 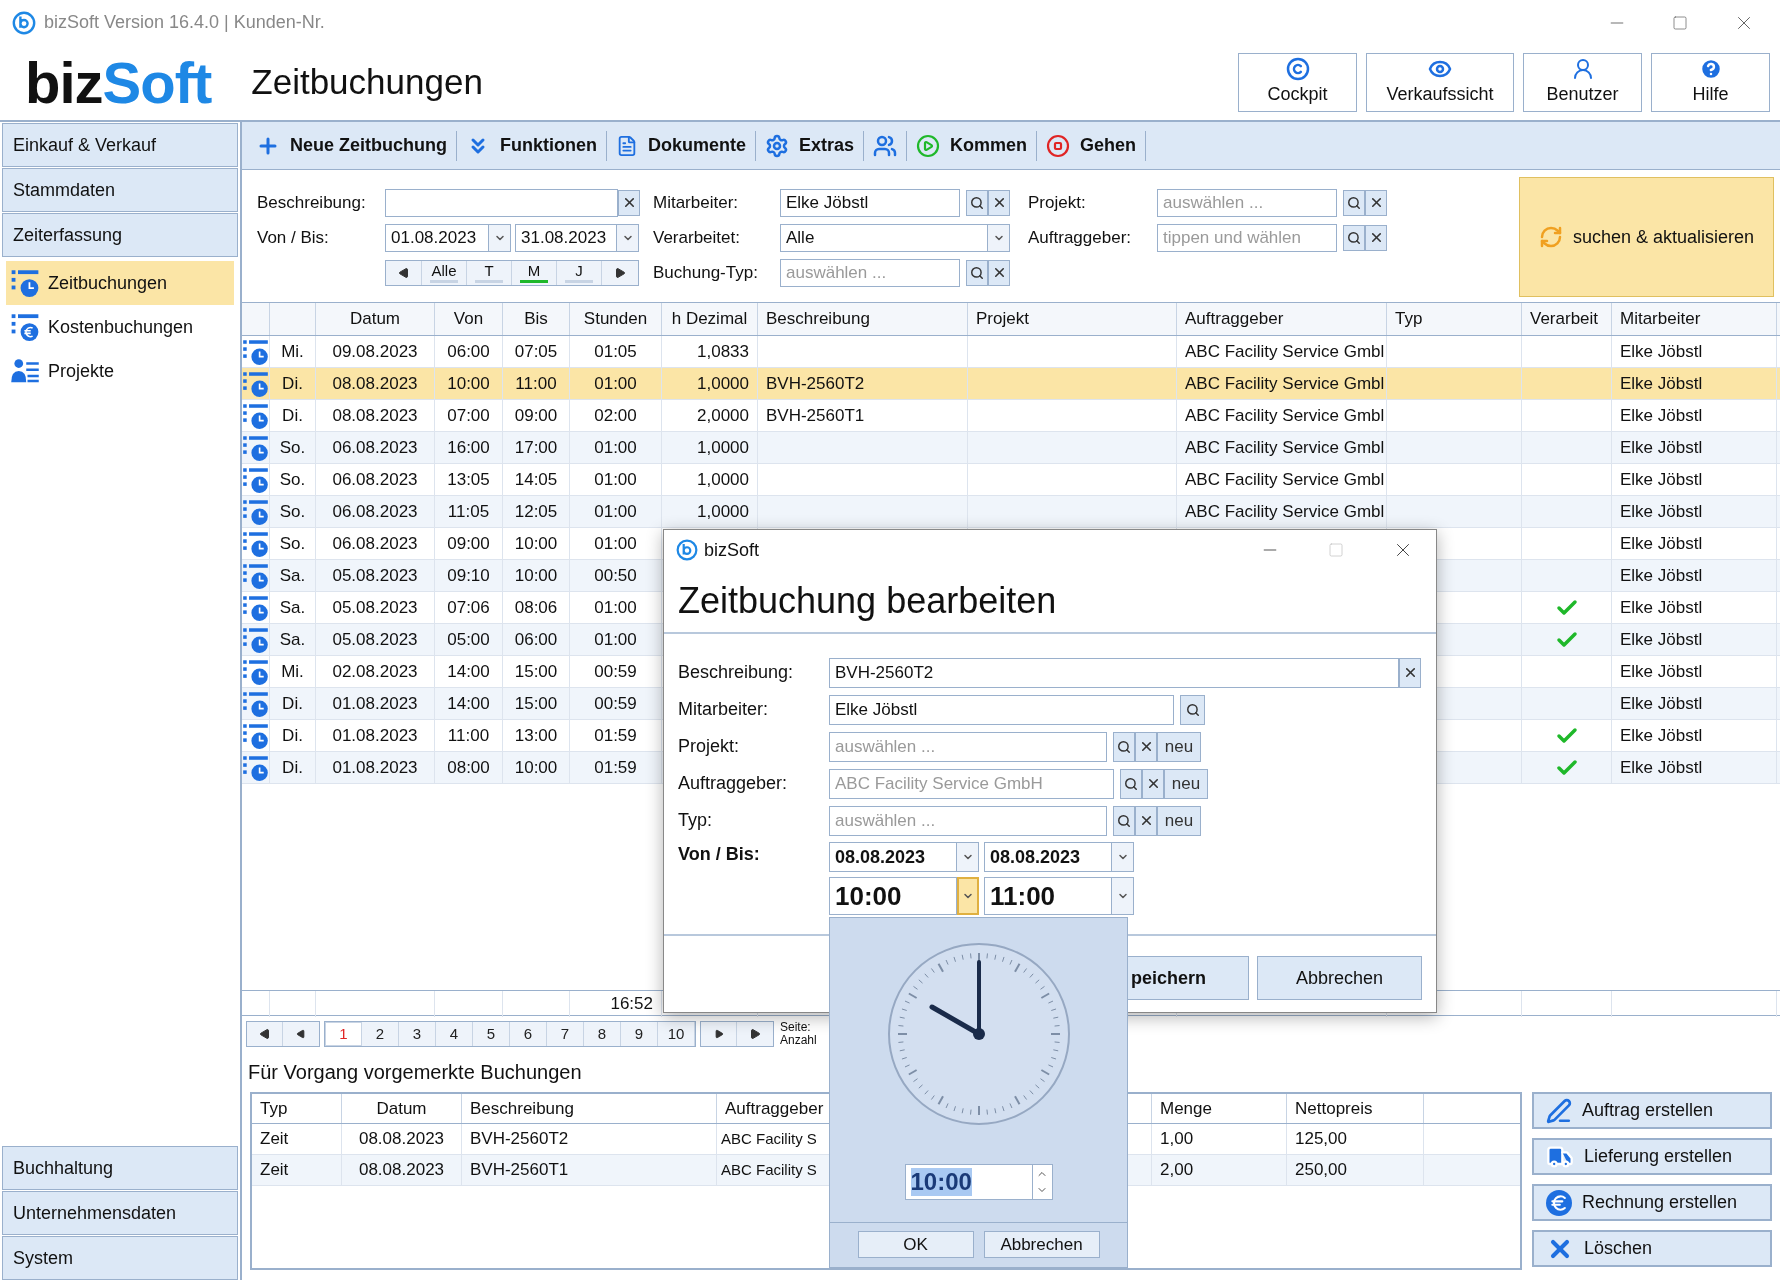 I want to click on window-title: bizSoft Version 16.4.0 | Kunden-Nr., so click(x=184, y=22).